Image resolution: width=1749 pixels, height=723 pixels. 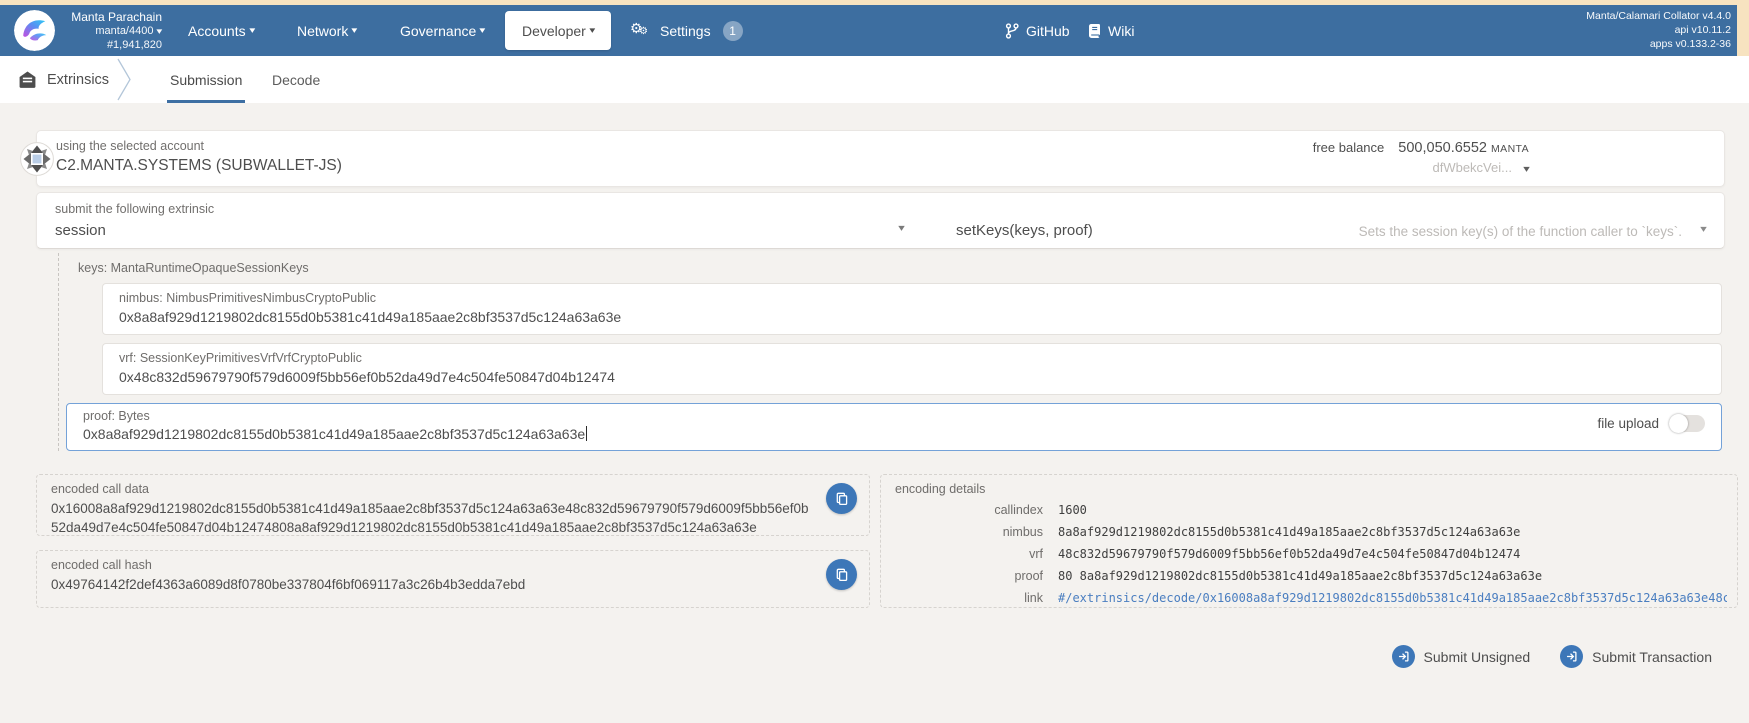 I want to click on tab-submission: Submission, so click(x=206, y=79).